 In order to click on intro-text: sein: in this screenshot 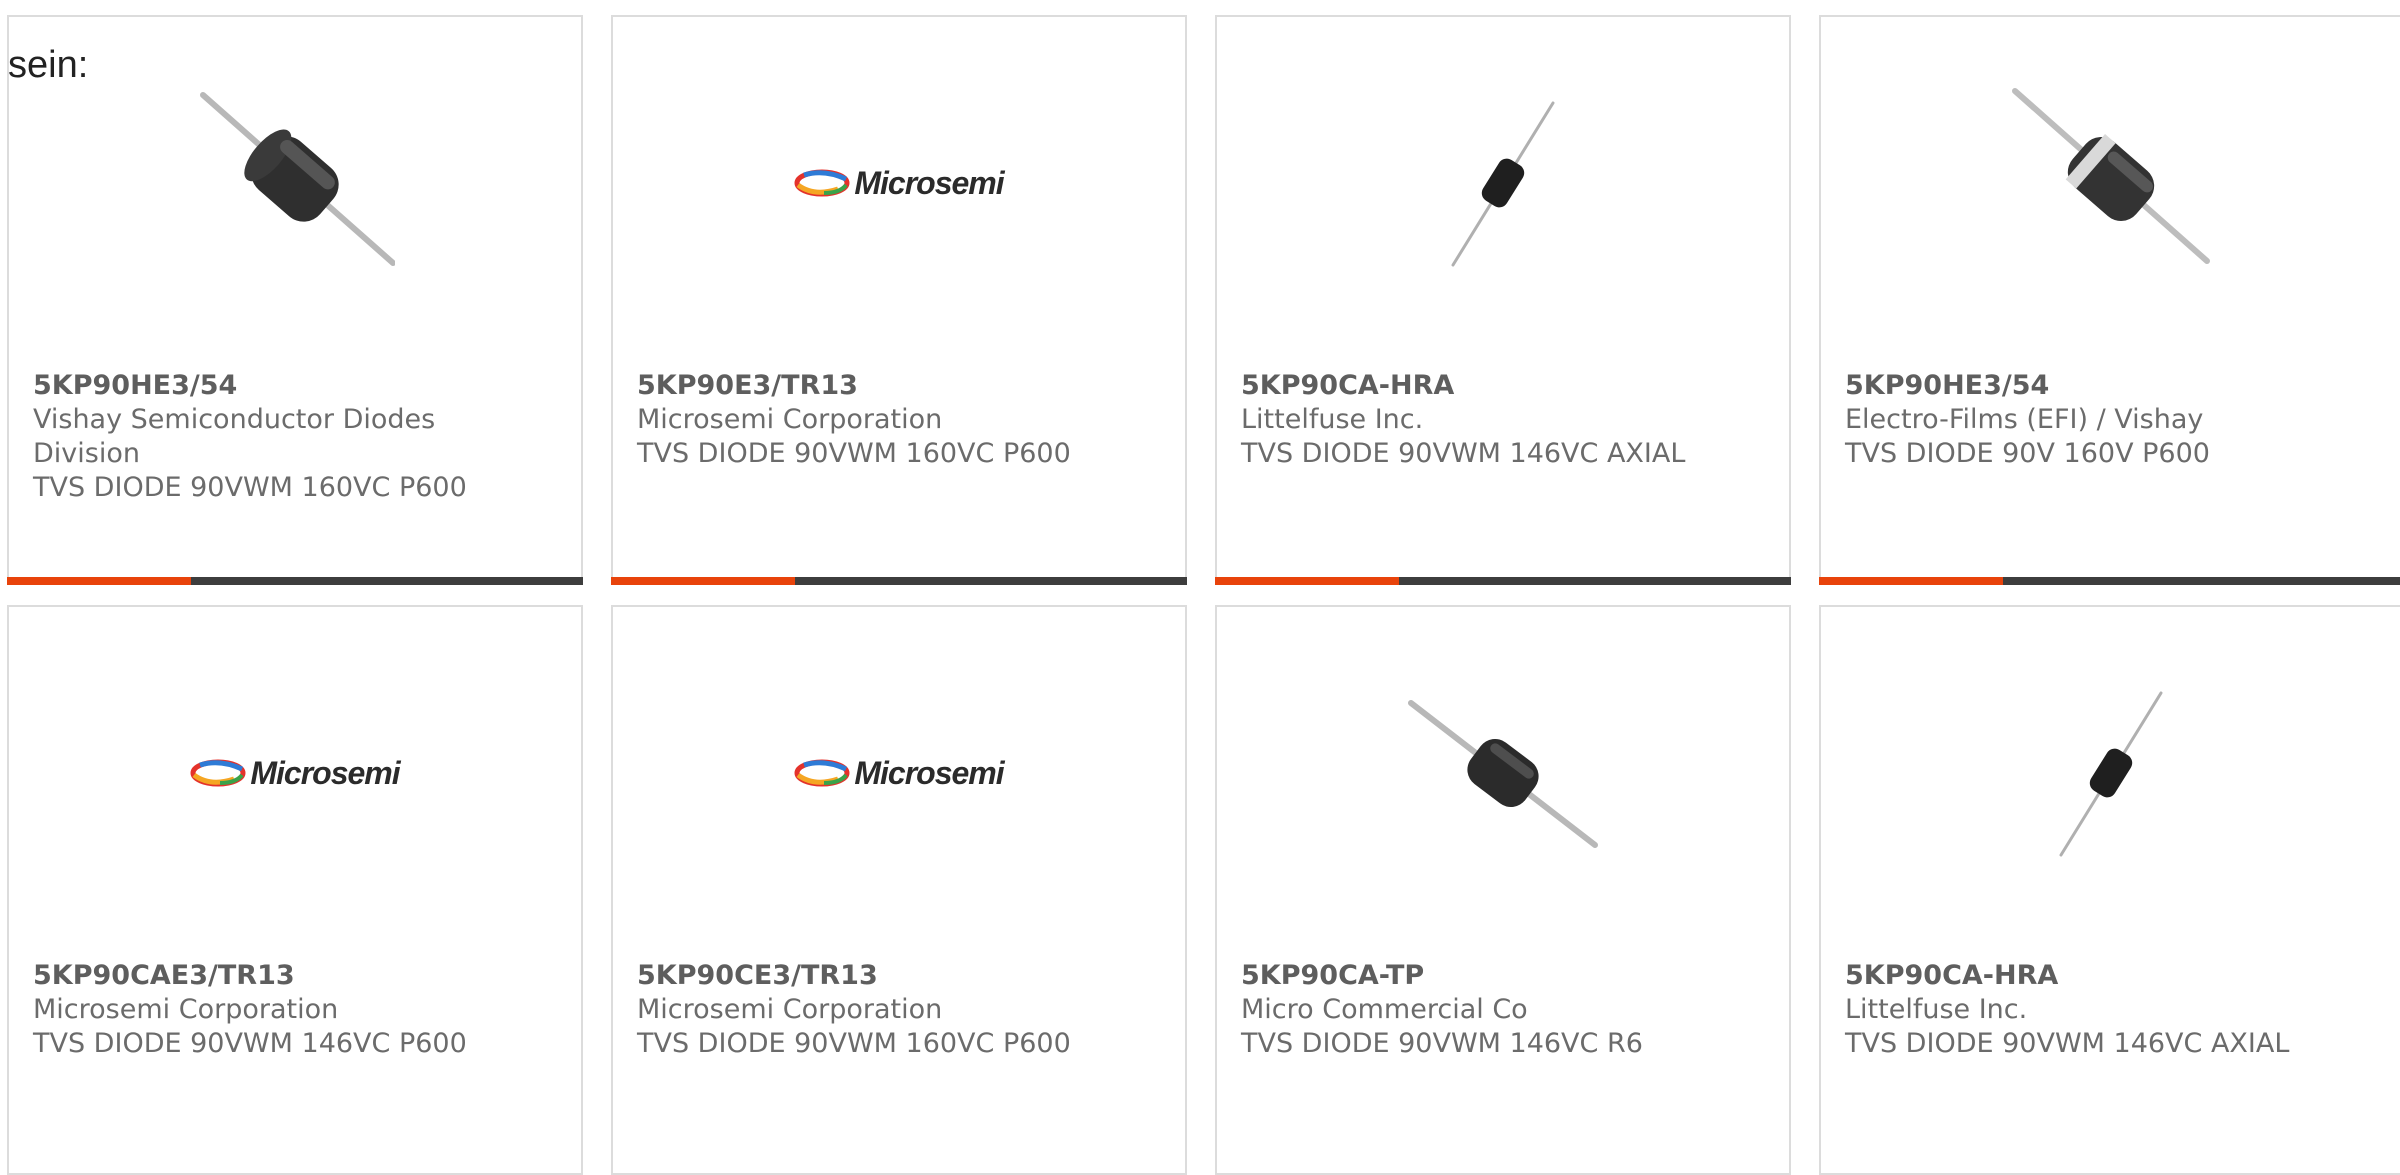, I will do `click(48, 65)`.